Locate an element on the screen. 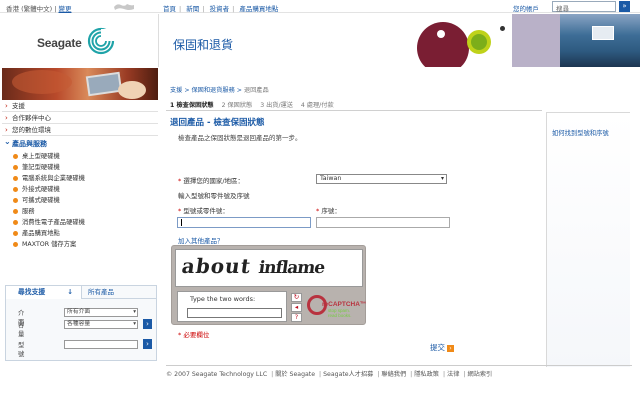  model-go-button: › is located at coordinates (147, 344).